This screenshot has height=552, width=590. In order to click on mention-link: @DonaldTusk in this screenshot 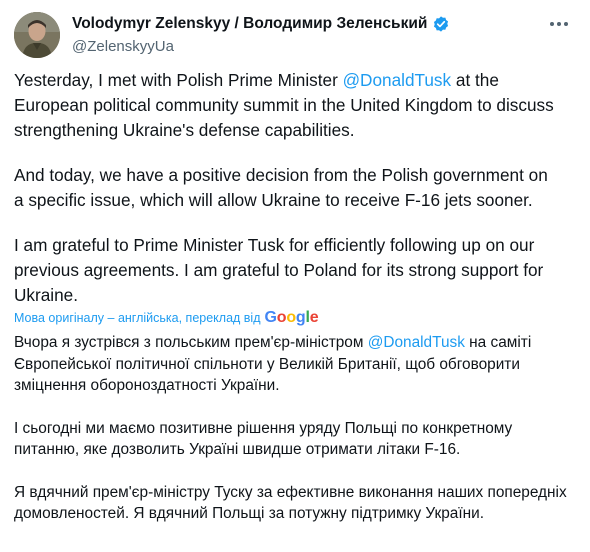, I will do `click(397, 80)`.